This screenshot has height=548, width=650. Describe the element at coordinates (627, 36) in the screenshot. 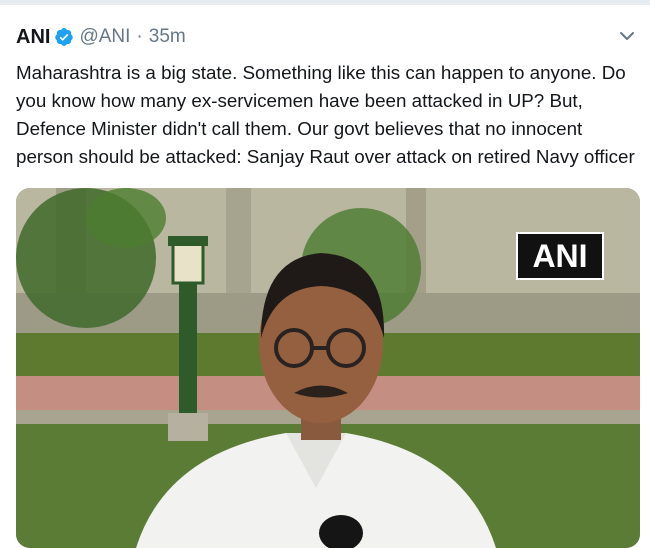

I see `chevron-down-icon` at that location.